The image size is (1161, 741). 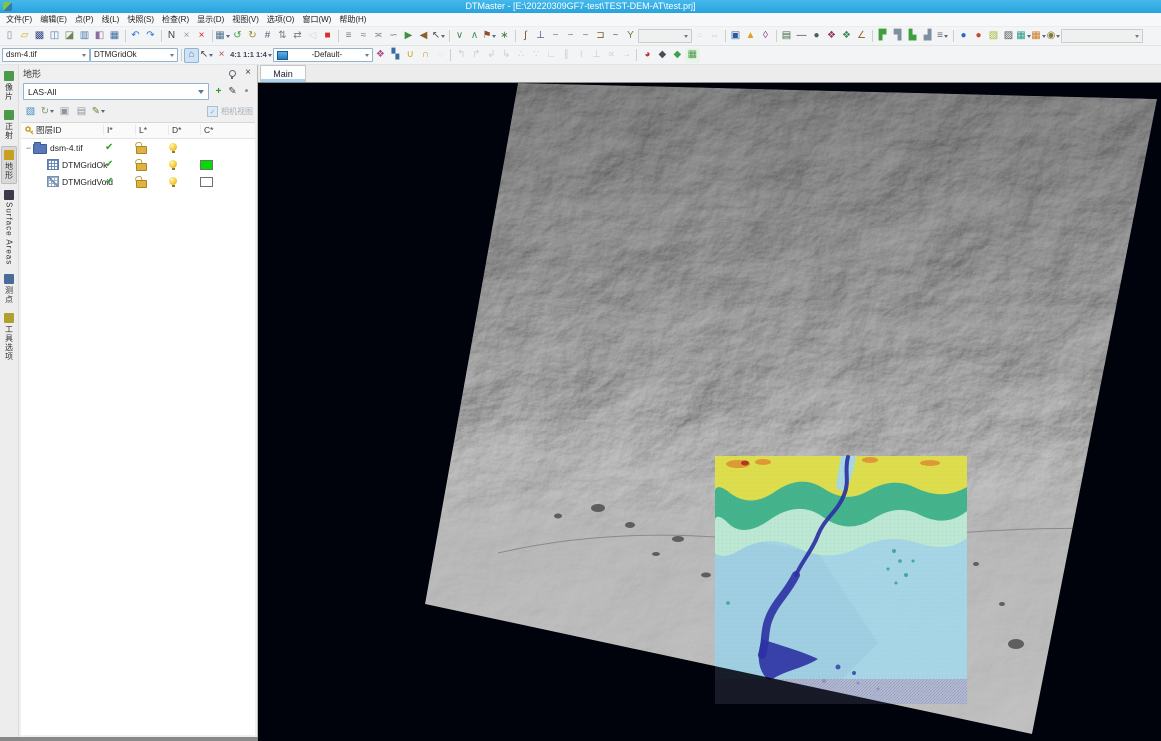 I want to click on edit-up-left-button: ↰, so click(x=461, y=55).